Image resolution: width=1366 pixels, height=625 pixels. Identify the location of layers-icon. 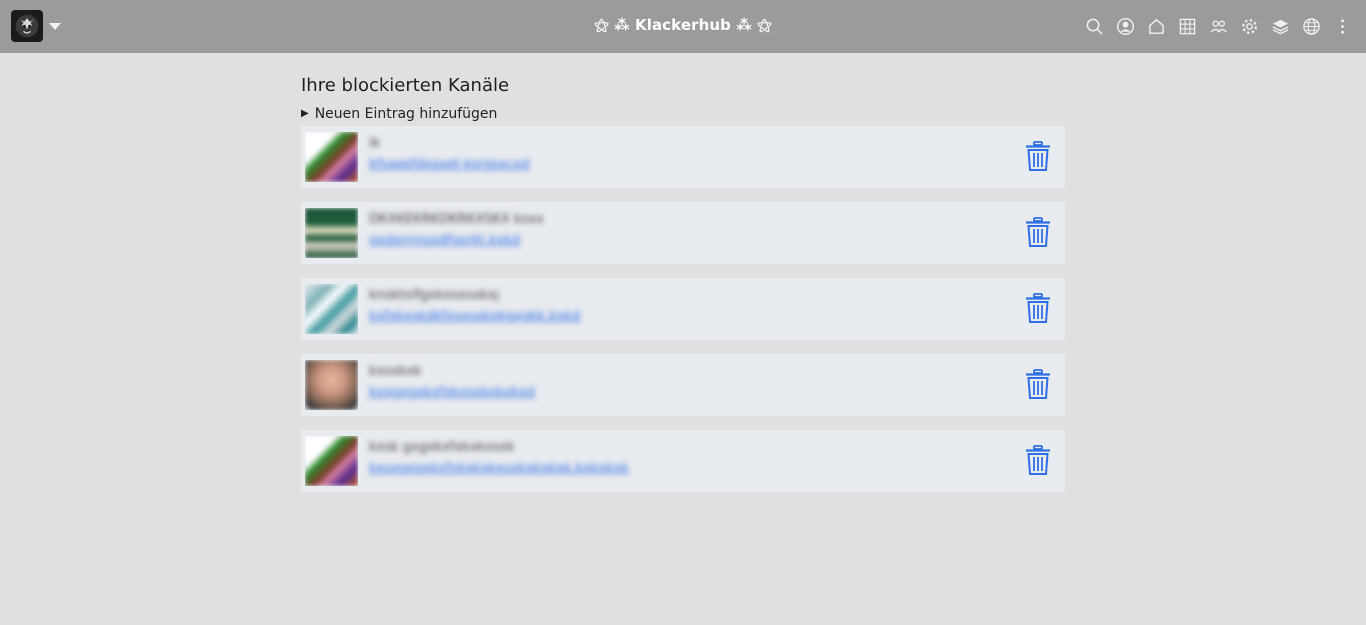
(1280, 26).